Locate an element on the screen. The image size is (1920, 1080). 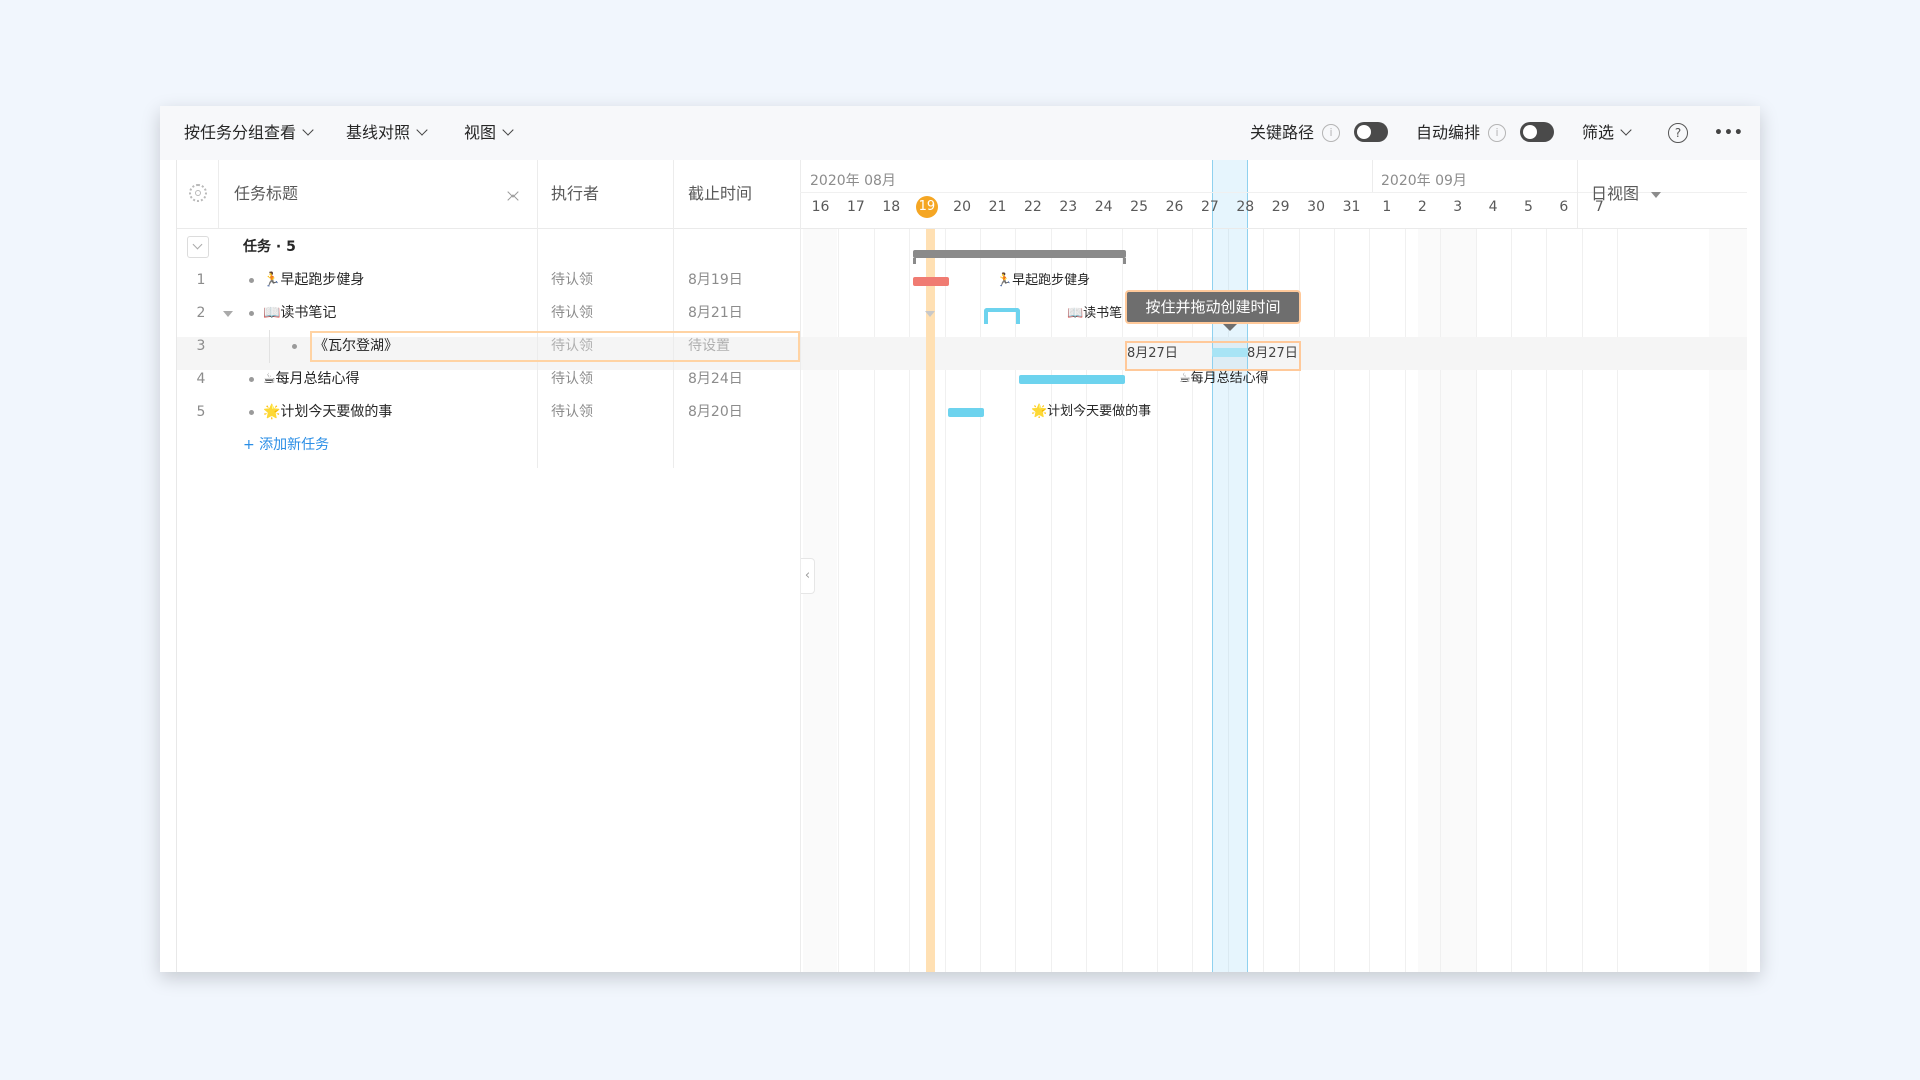
gantt-bar-label: 📖读书笔 is located at coordinates (1095, 313).